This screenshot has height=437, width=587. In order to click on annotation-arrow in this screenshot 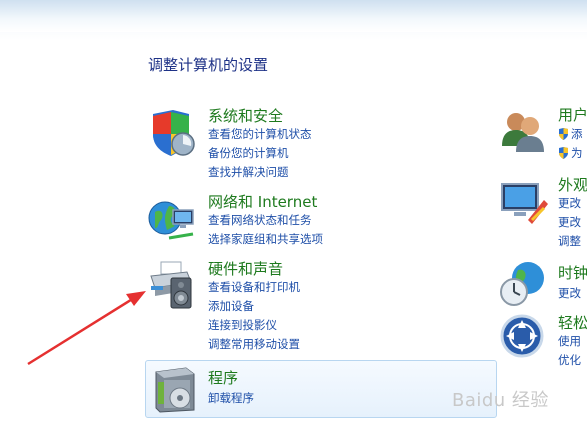, I will do `click(86, 328)`.